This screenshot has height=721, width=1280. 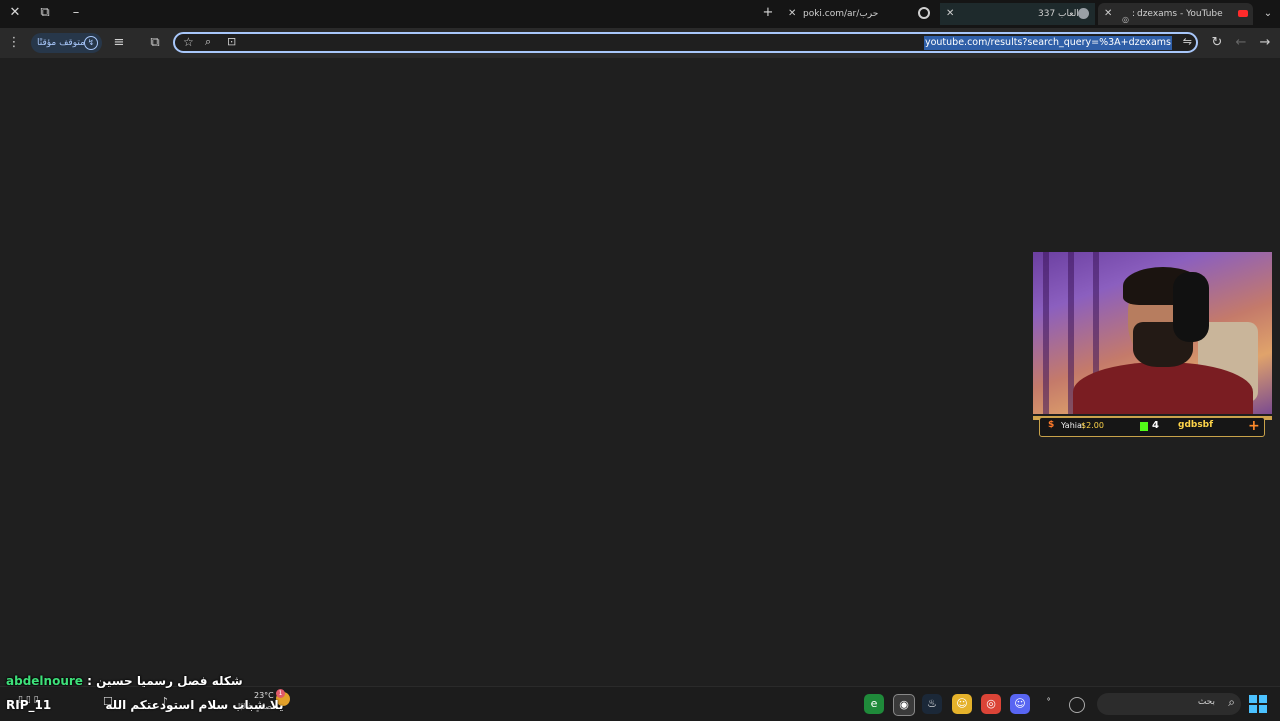 What do you see at coordinates (15, 13) in the screenshot?
I see `close-window-icon: ✕` at bounding box center [15, 13].